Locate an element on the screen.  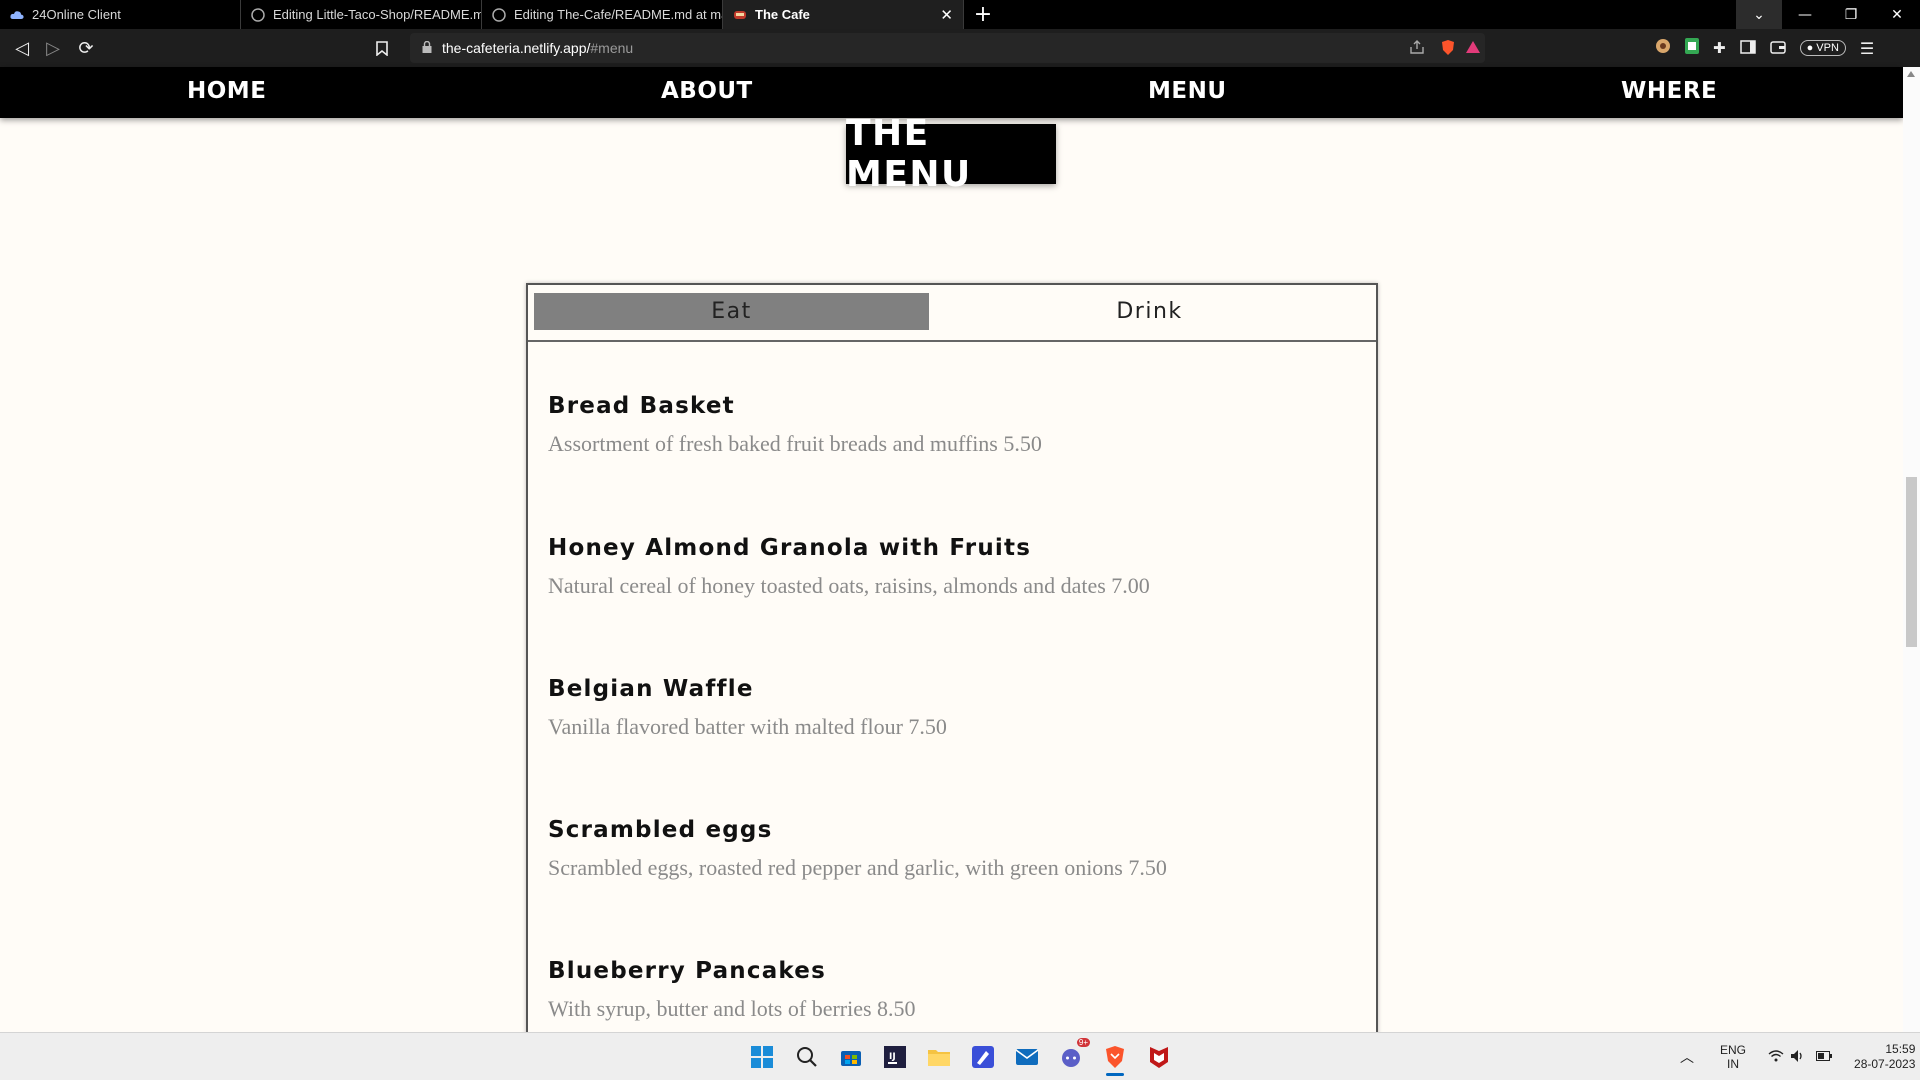
vpn-label: VPN is located at coordinates (1827, 48).